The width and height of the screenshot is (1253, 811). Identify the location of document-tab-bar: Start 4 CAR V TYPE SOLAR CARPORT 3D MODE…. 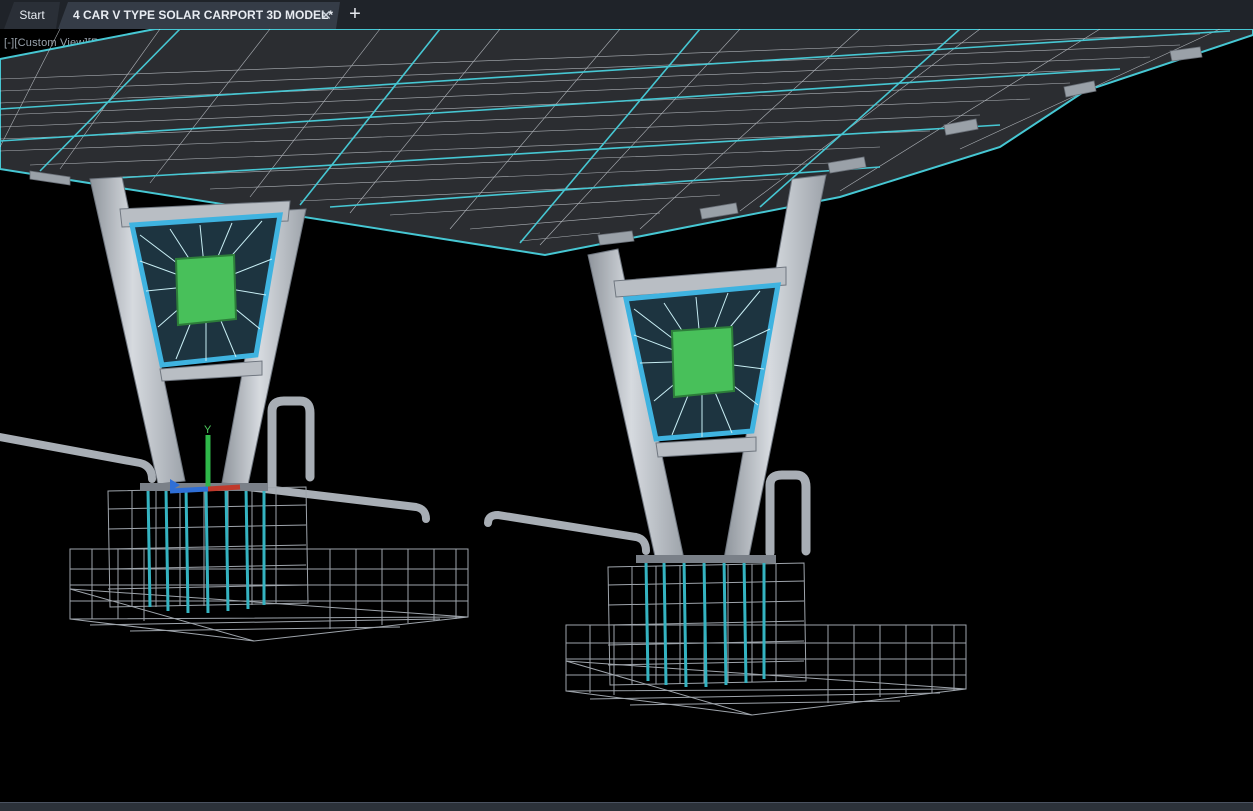
(626, 15).